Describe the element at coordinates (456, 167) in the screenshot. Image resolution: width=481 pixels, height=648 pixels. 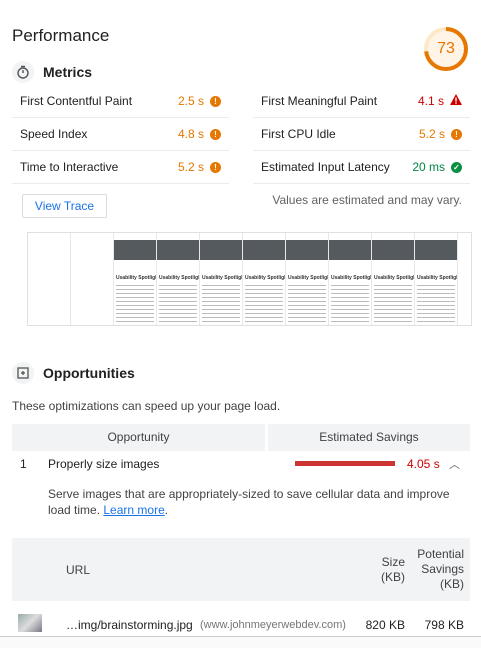
I see `pass-check-icon: ✓` at that location.